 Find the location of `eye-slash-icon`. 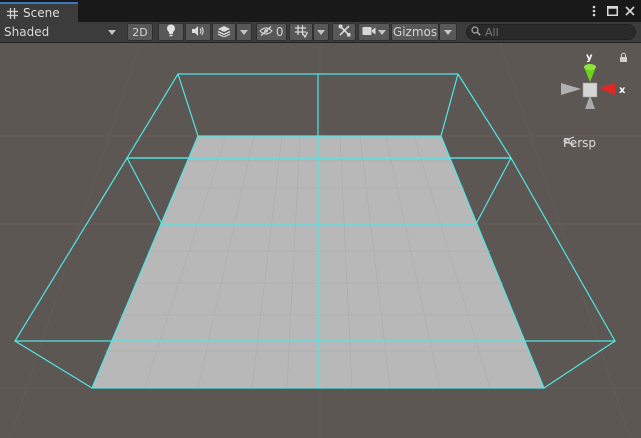

eye-slash-icon is located at coordinates (266, 32).